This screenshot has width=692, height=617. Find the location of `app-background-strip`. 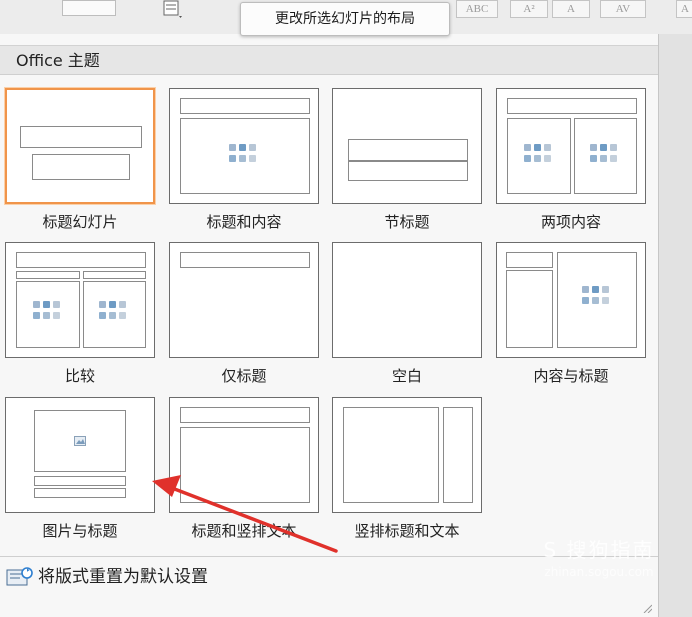

app-background-strip is located at coordinates (675, 325).